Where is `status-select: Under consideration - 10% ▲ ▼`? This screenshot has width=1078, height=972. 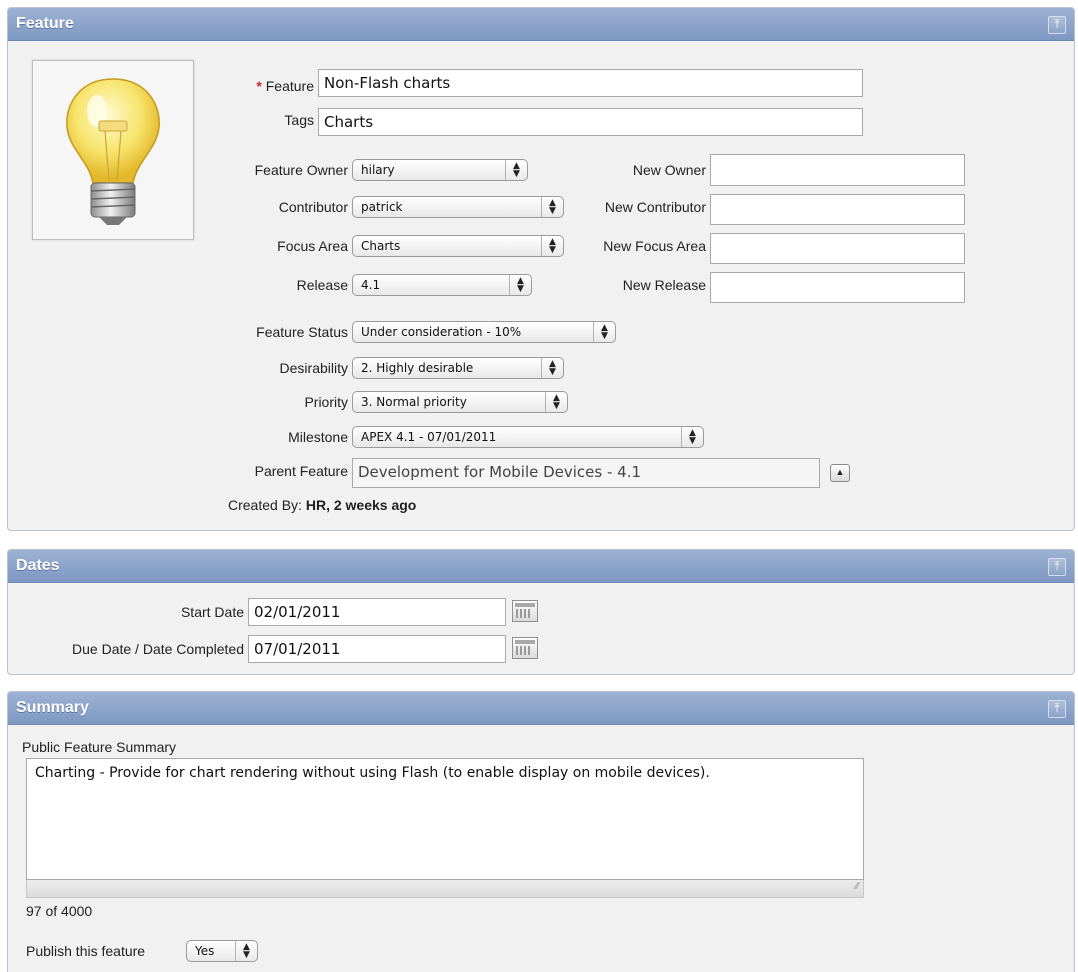 status-select: Under consideration - 10% ▲ ▼ is located at coordinates (484, 332).